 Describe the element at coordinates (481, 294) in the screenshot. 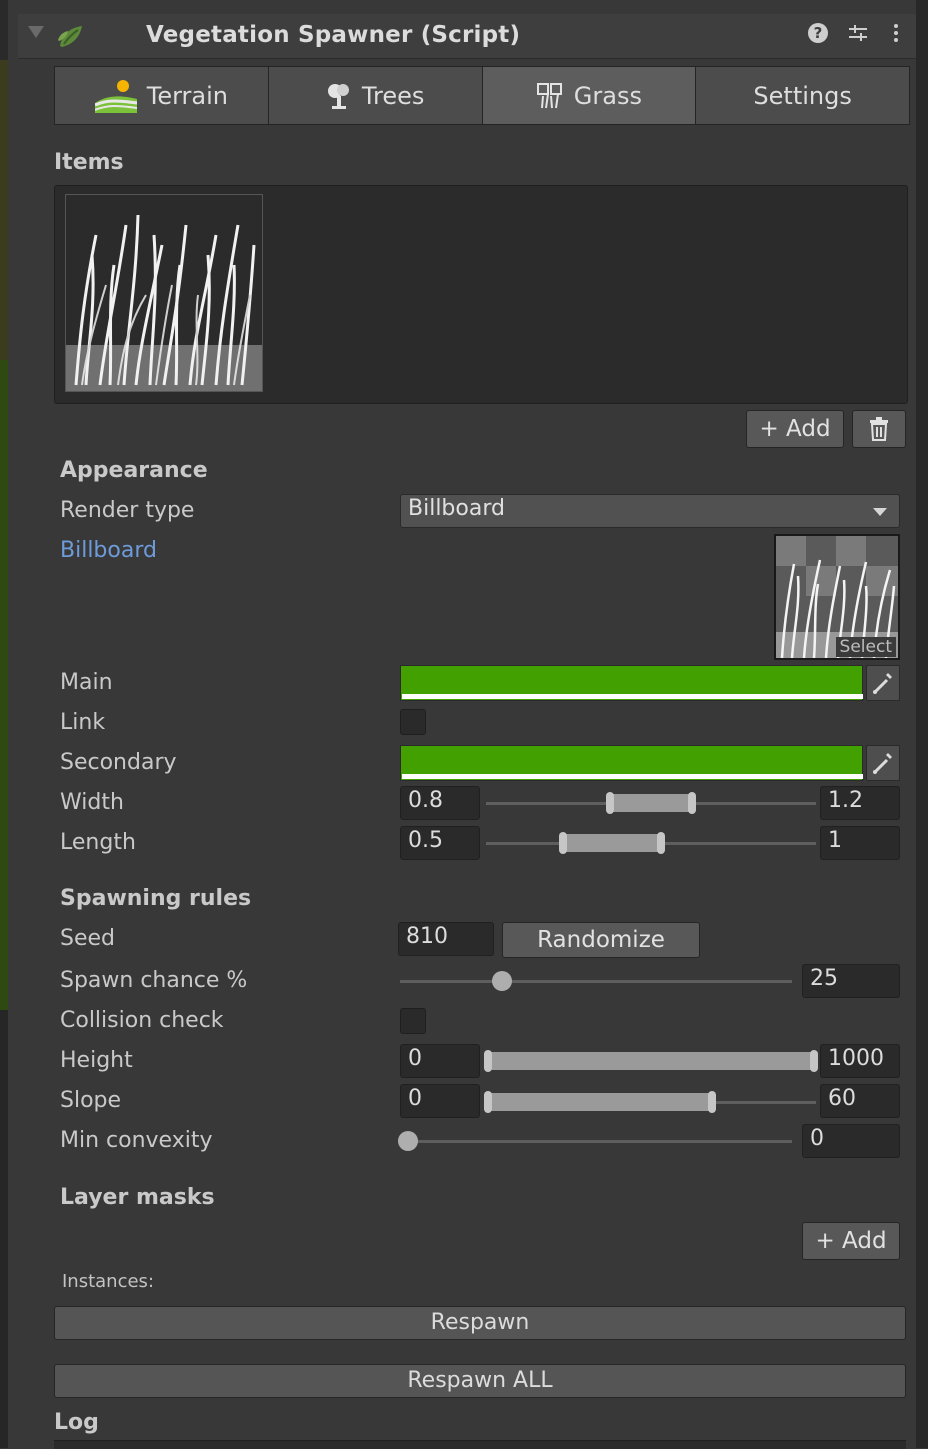

I see `items-list` at that location.